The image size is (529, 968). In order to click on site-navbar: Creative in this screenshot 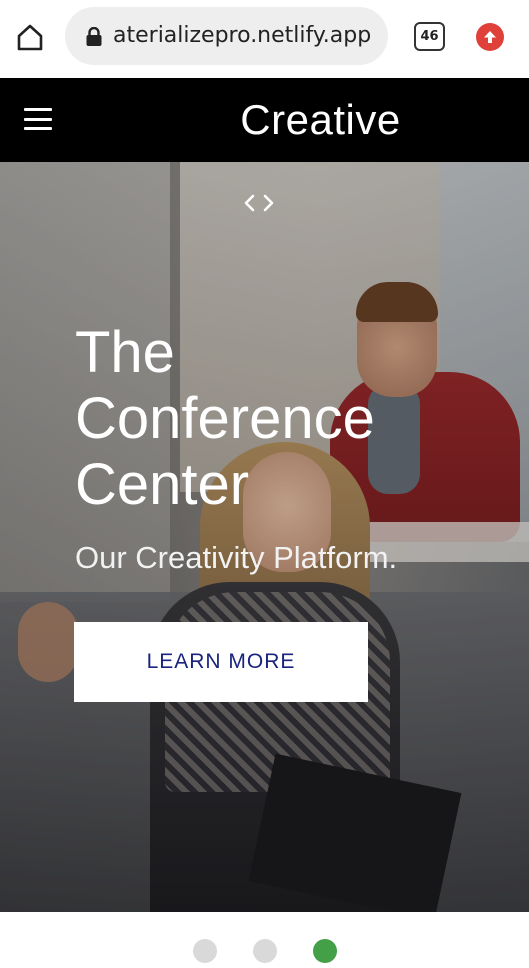, I will do `click(264, 120)`.